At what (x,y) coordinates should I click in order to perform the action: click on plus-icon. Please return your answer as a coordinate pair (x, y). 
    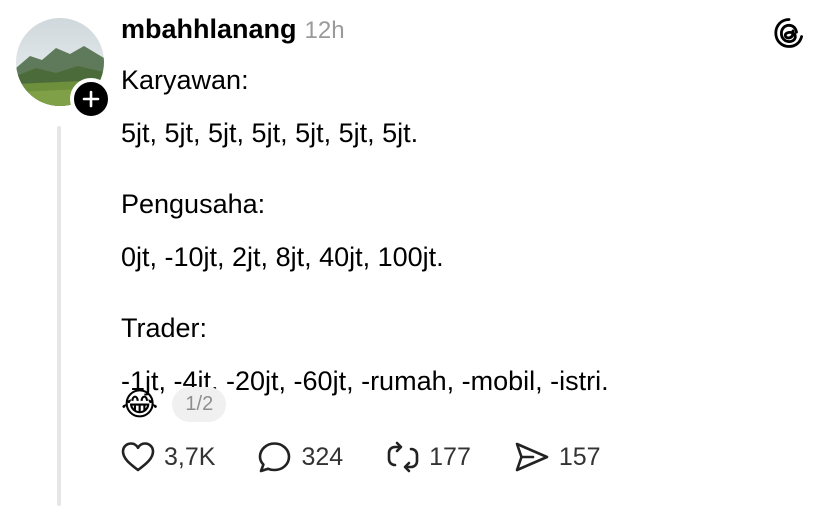
    Looking at the image, I should click on (91, 99).